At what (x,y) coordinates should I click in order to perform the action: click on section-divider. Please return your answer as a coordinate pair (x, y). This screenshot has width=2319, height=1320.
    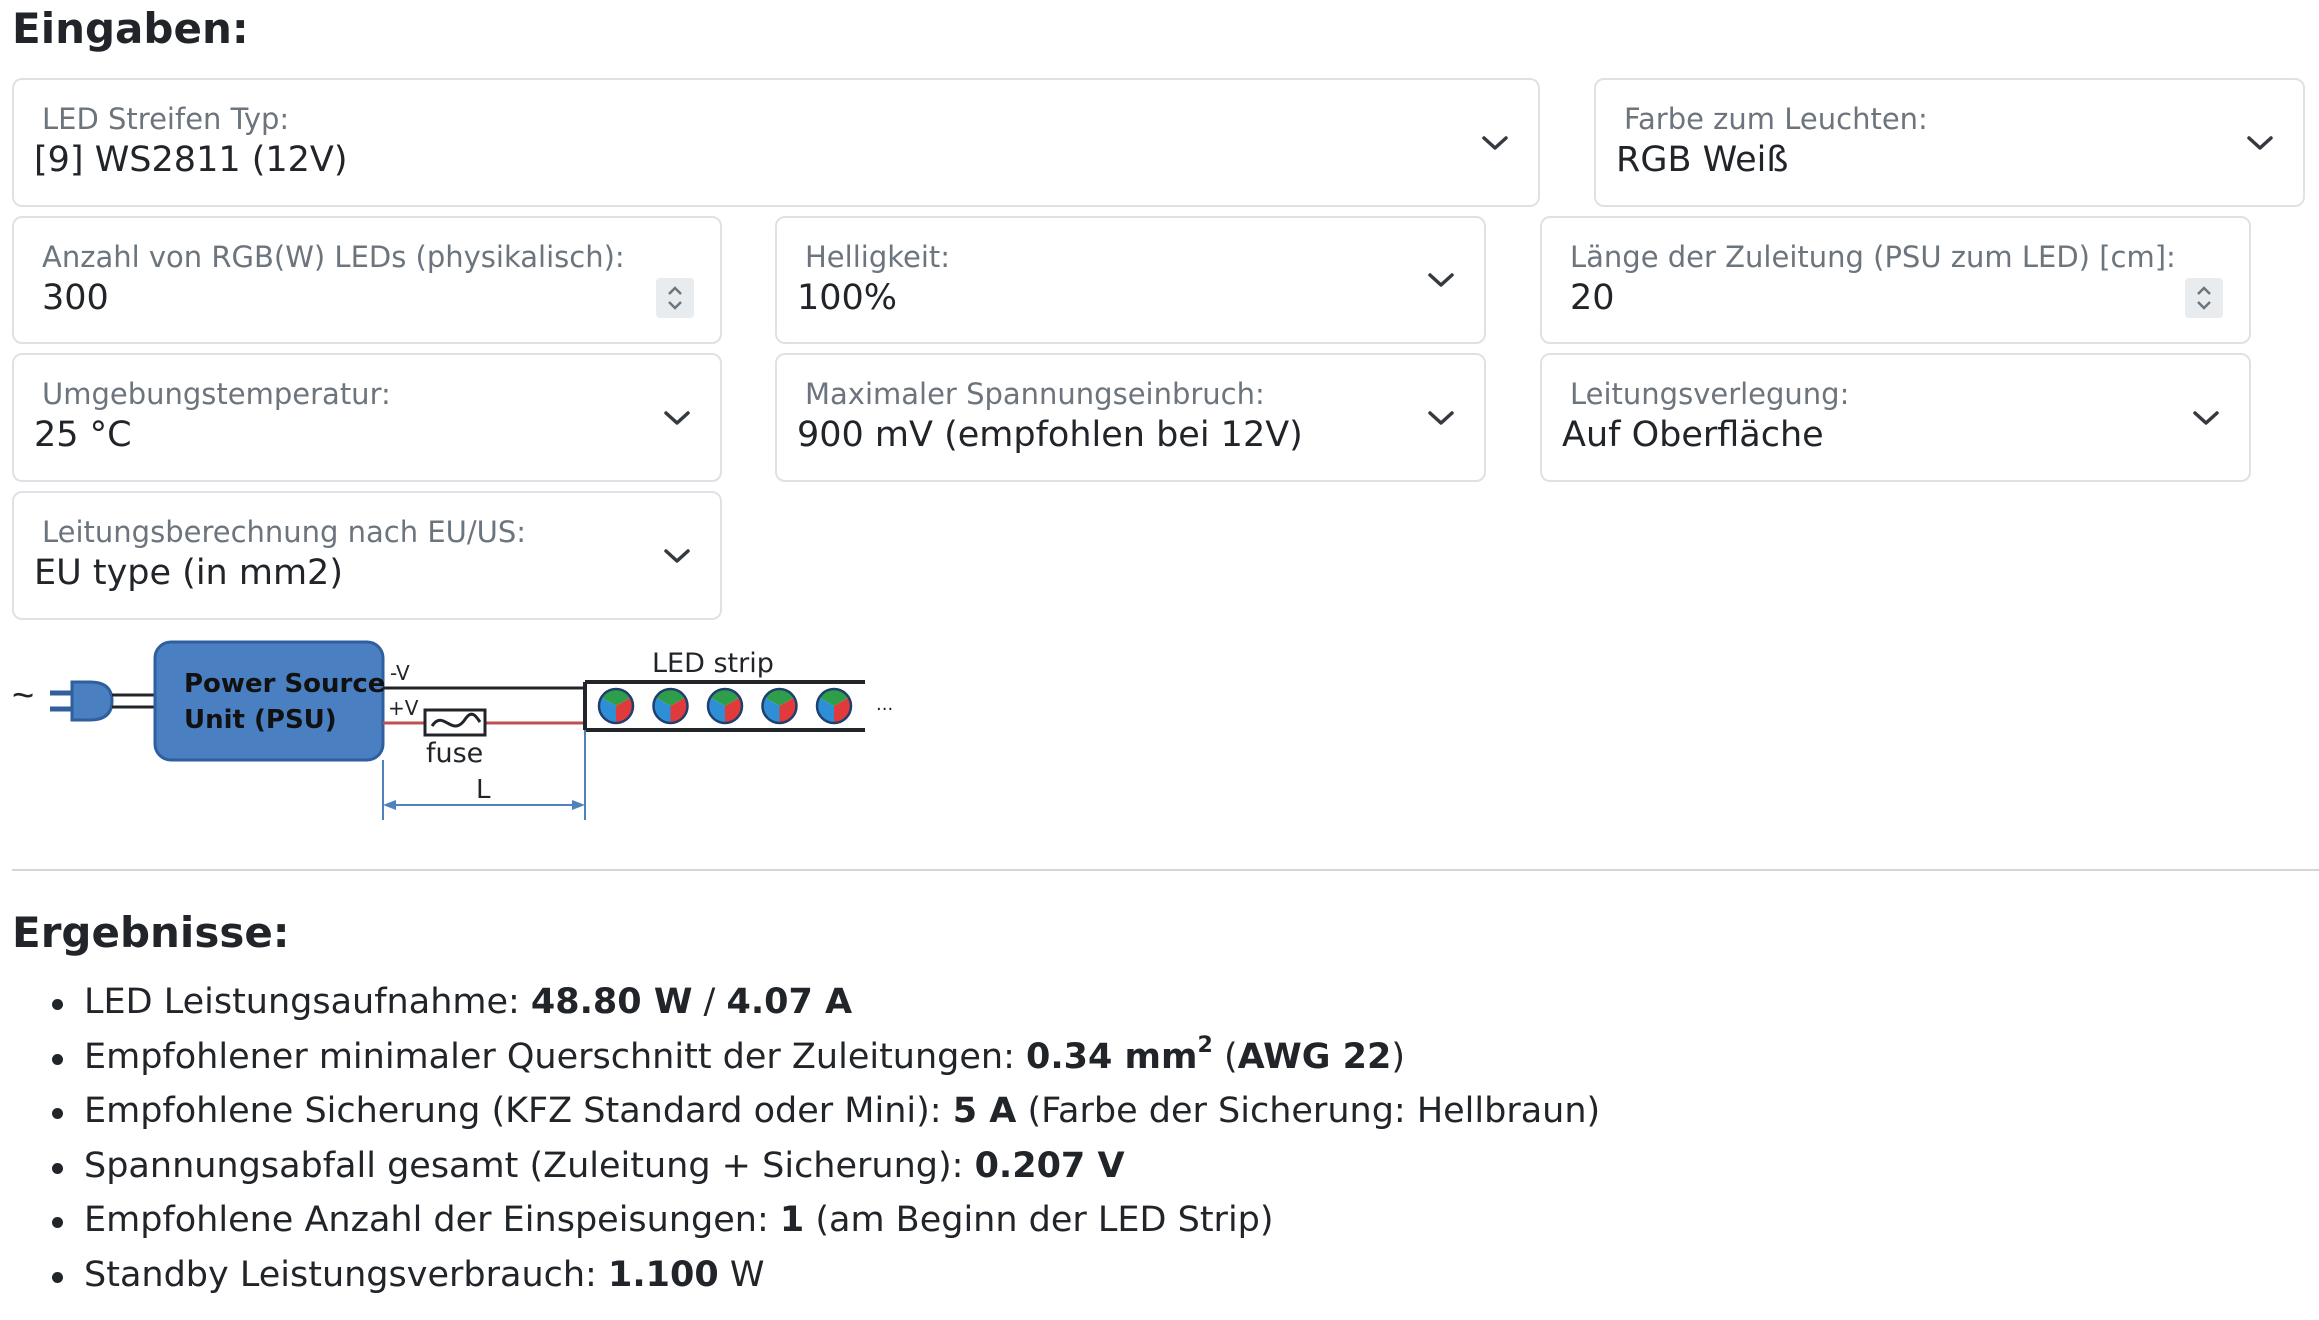
    Looking at the image, I should click on (1165, 870).